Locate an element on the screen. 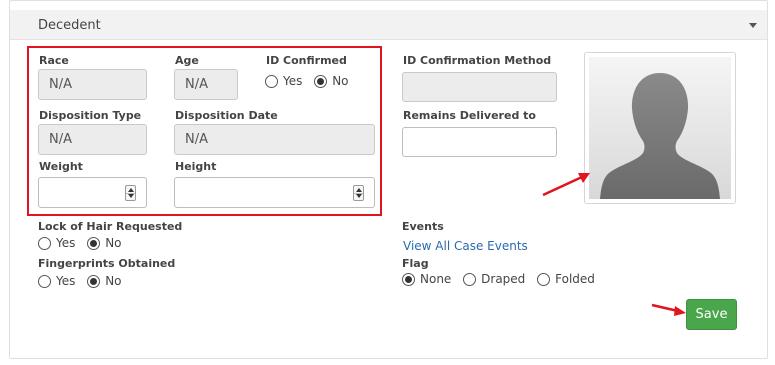 This screenshot has height=365, width=775. chevron-down-icon is located at coordinates (753, 25).